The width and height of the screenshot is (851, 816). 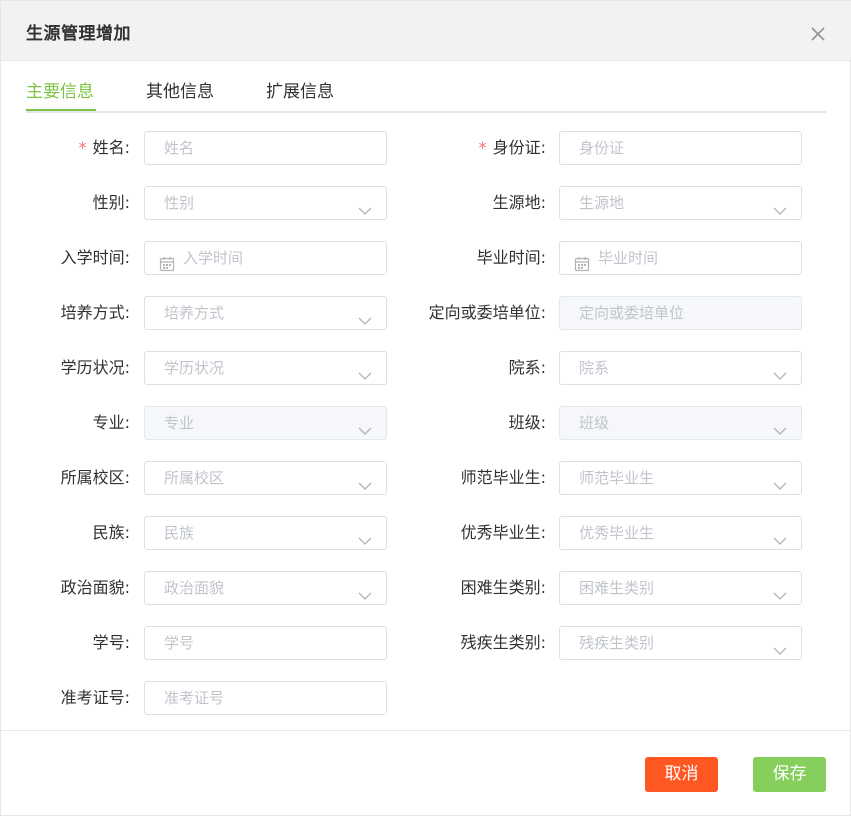 What do you see at coordinates (111, 422) in the screenshot?
I see `form-label-text: 专业:` at bounding box center [111, 422].